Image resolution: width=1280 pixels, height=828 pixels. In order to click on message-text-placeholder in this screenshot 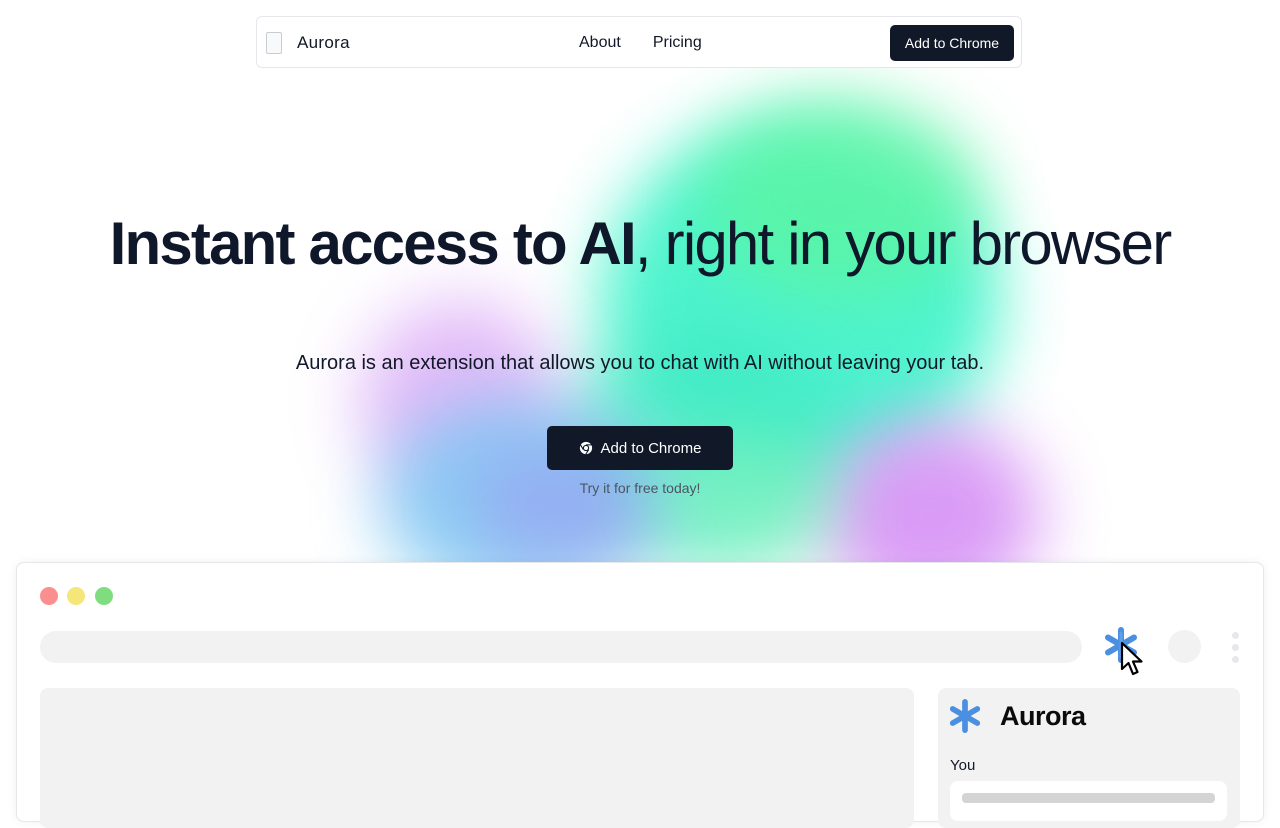, I will do `click(1088, 798)`.